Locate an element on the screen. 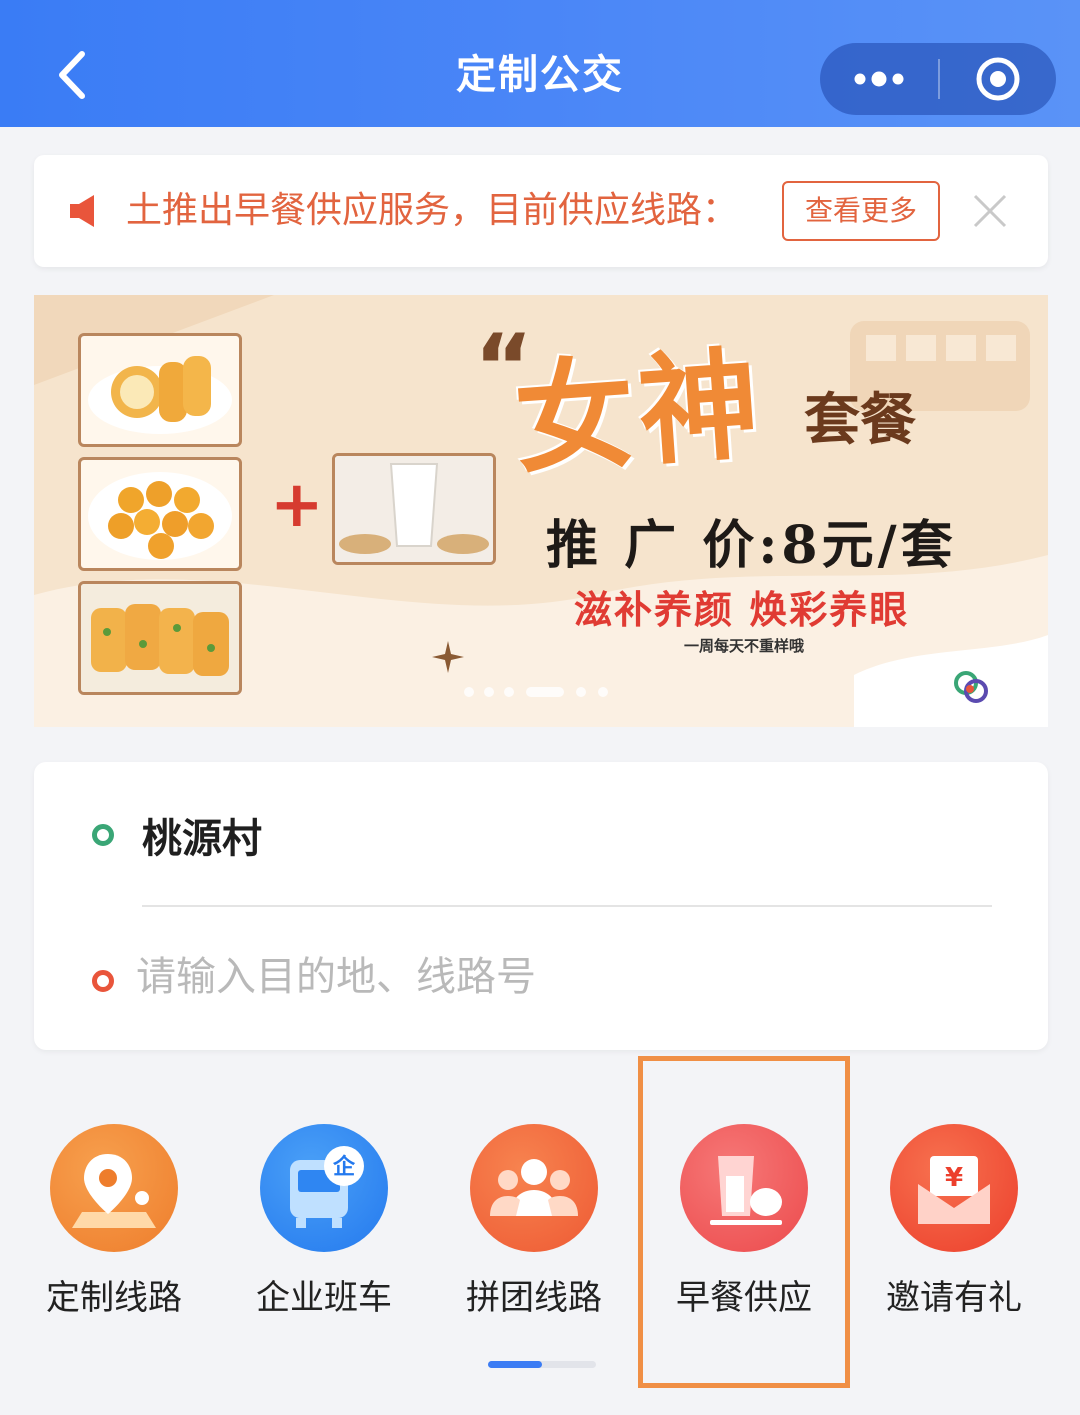 This screenshot has height=1415, width=1080. cake-roll-image is located at coordinates (160, 390).